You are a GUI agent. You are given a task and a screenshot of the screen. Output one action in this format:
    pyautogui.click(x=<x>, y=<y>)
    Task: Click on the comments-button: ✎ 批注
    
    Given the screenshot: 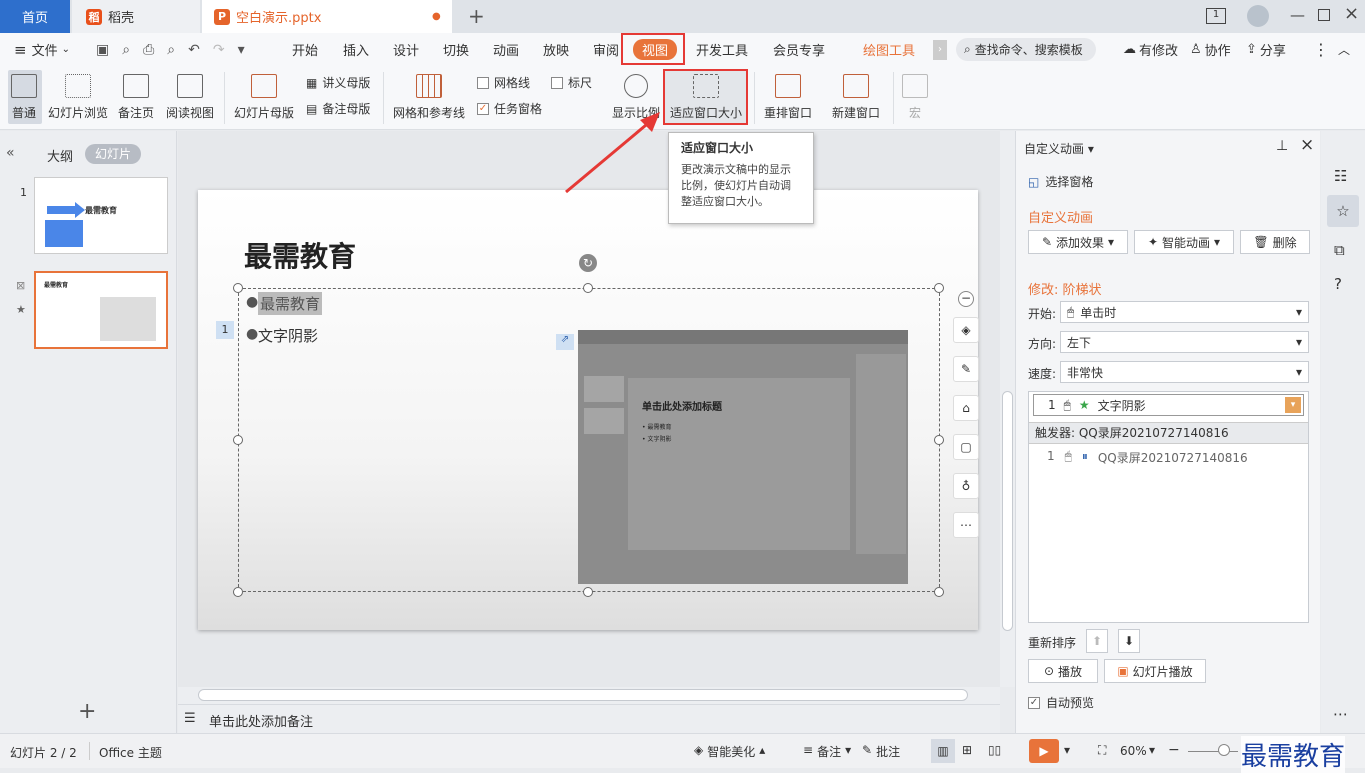 What is the action you would take?
    pyautogui.click(x=881, y=751)
    